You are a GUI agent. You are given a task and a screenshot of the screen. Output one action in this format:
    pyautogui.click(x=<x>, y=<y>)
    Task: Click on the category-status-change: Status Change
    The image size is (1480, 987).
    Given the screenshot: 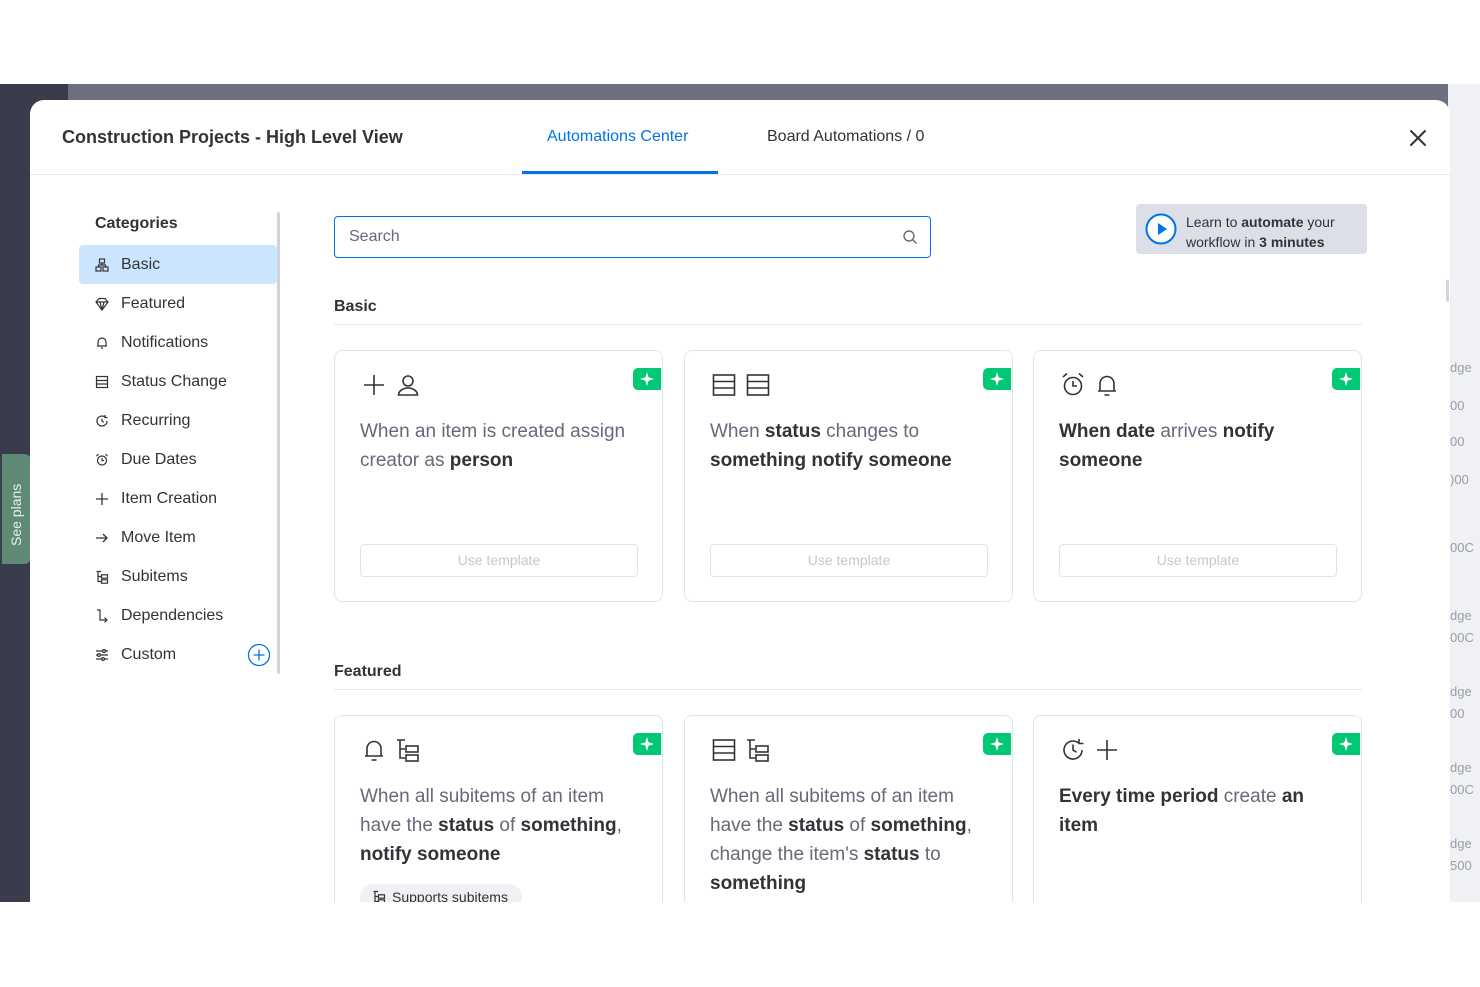 What is the action you would take?
    pyautogui.click(x=178, y=381)
    